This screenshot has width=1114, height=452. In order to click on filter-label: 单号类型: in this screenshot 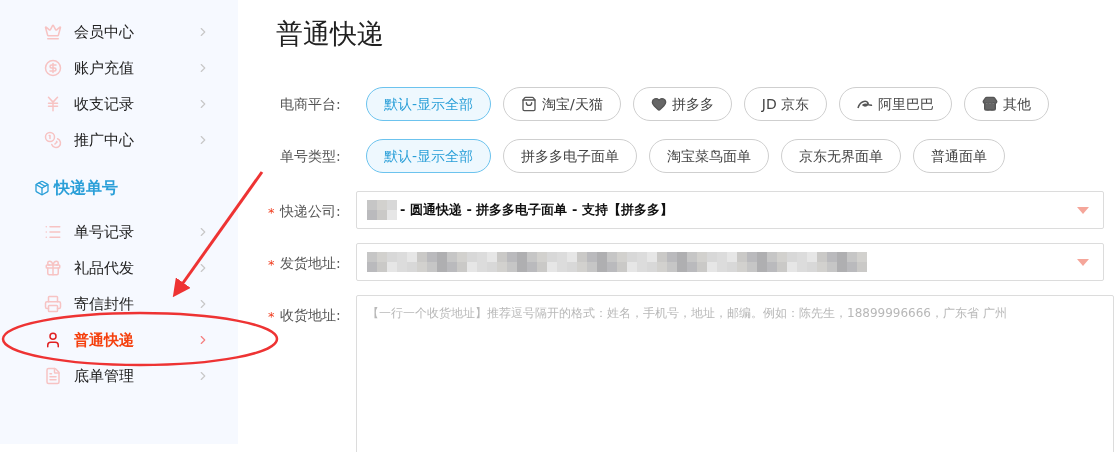, I will do `click(311, 156)`.